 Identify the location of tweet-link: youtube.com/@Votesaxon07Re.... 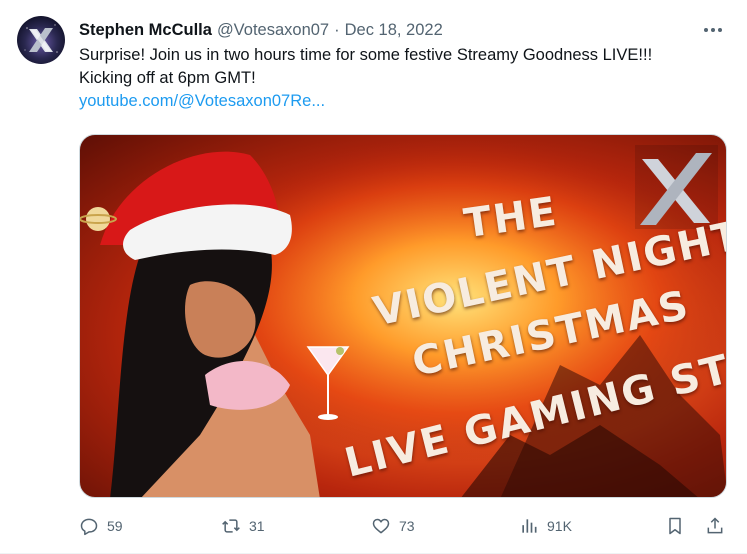
(404, 101).